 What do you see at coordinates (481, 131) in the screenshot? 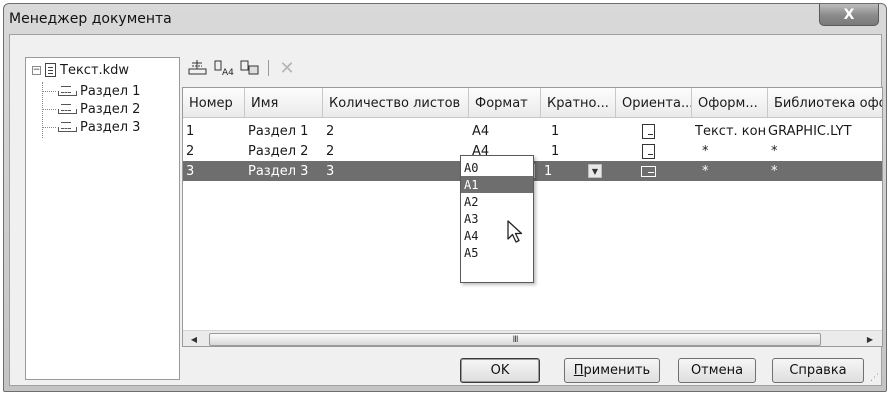
I see `cell-format: A4` at bounding box center [481, 131].